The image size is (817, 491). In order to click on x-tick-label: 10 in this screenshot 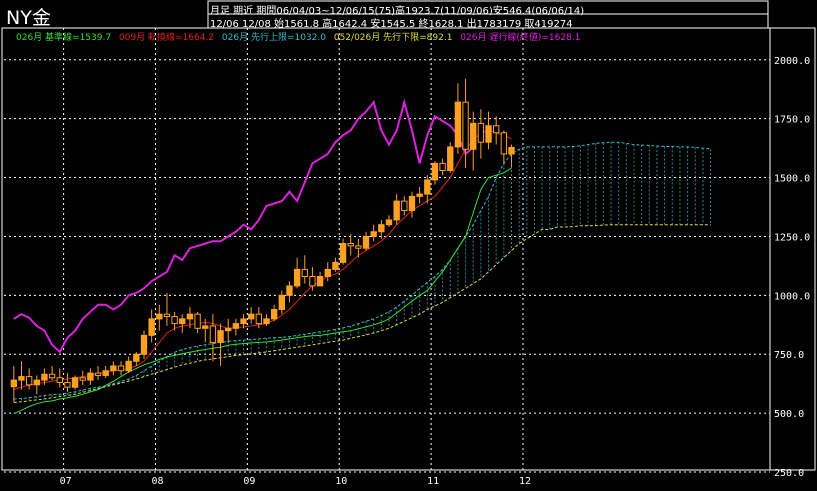, I will do `click(341, 481)`.